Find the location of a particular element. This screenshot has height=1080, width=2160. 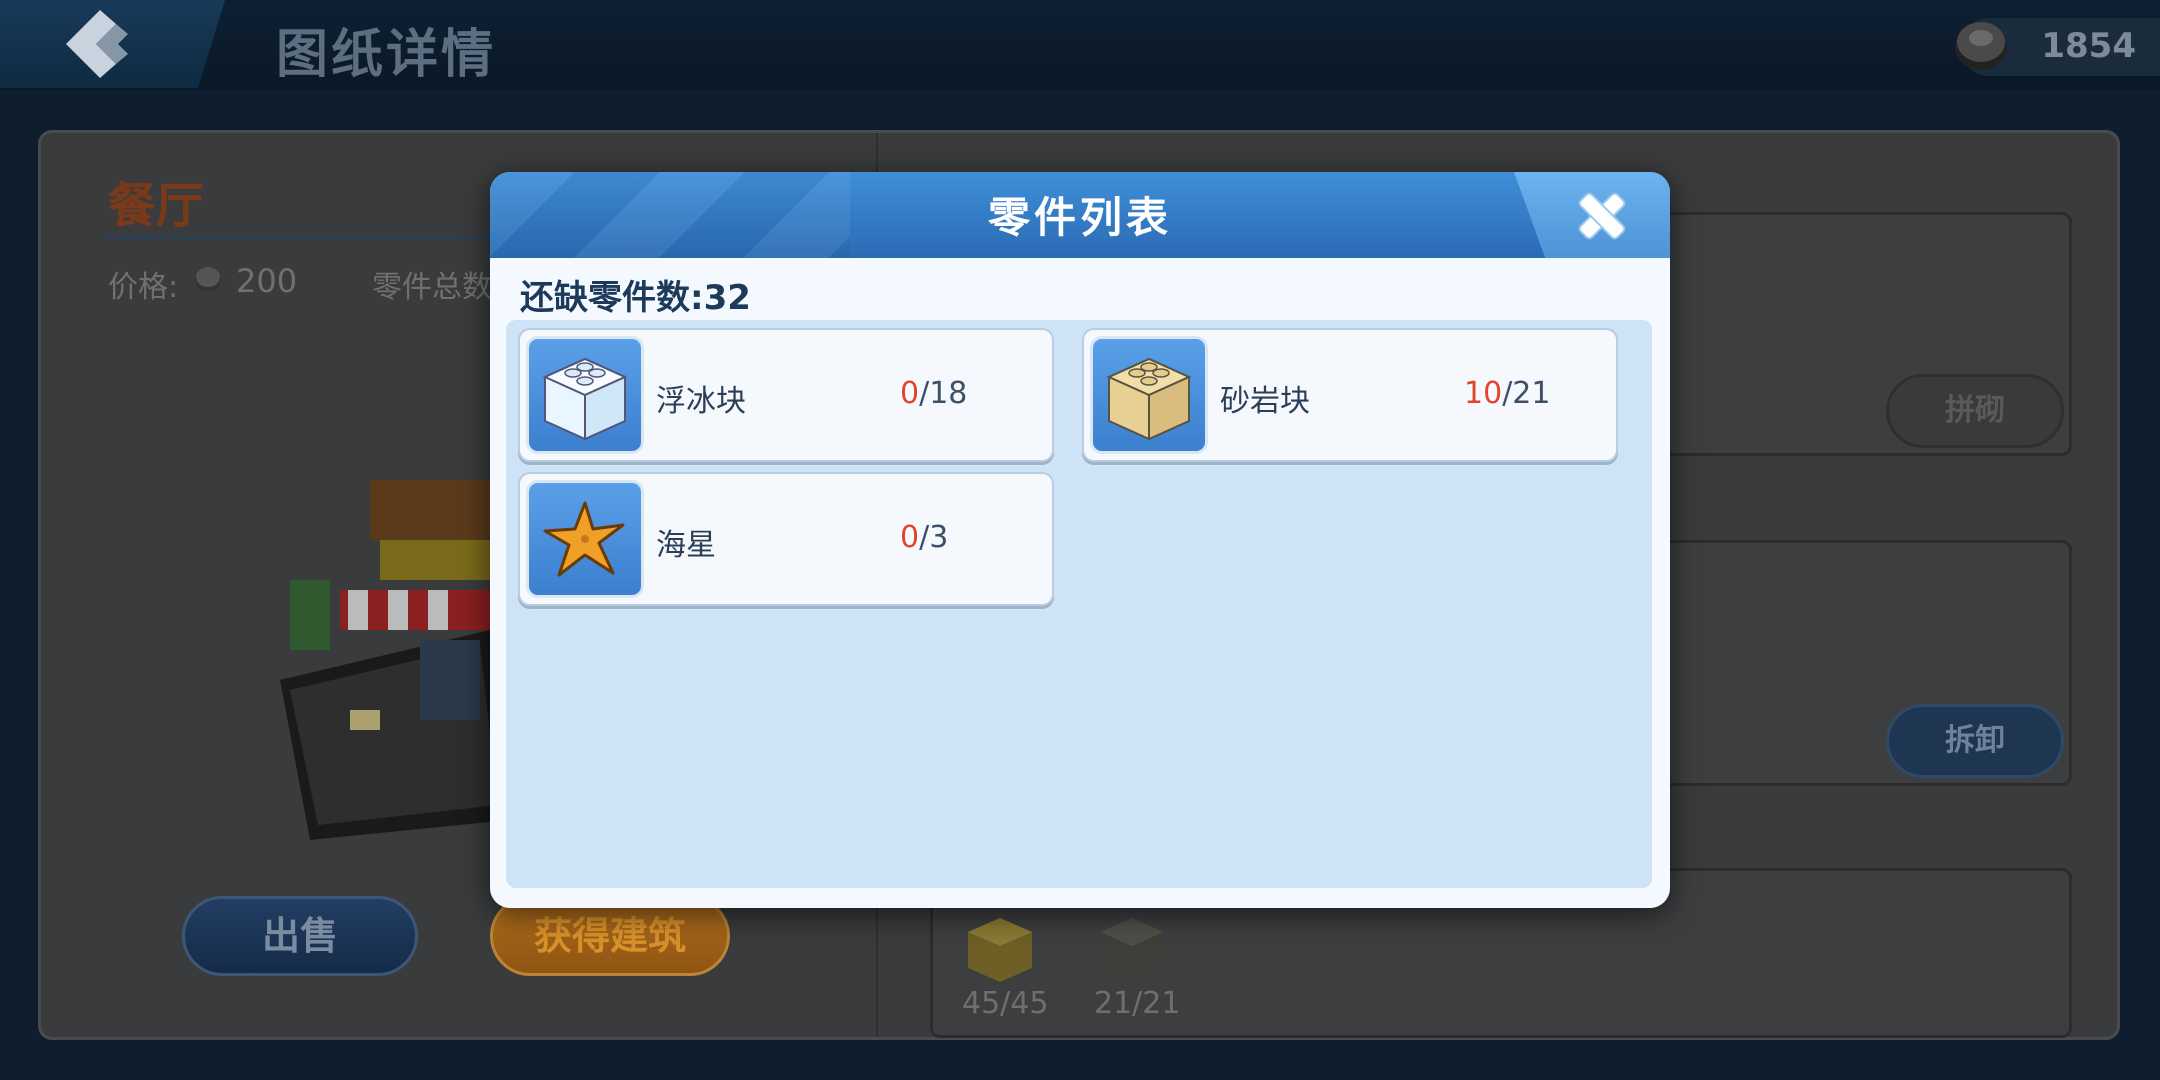

starfish-icon is located at coordinates (584, 539).